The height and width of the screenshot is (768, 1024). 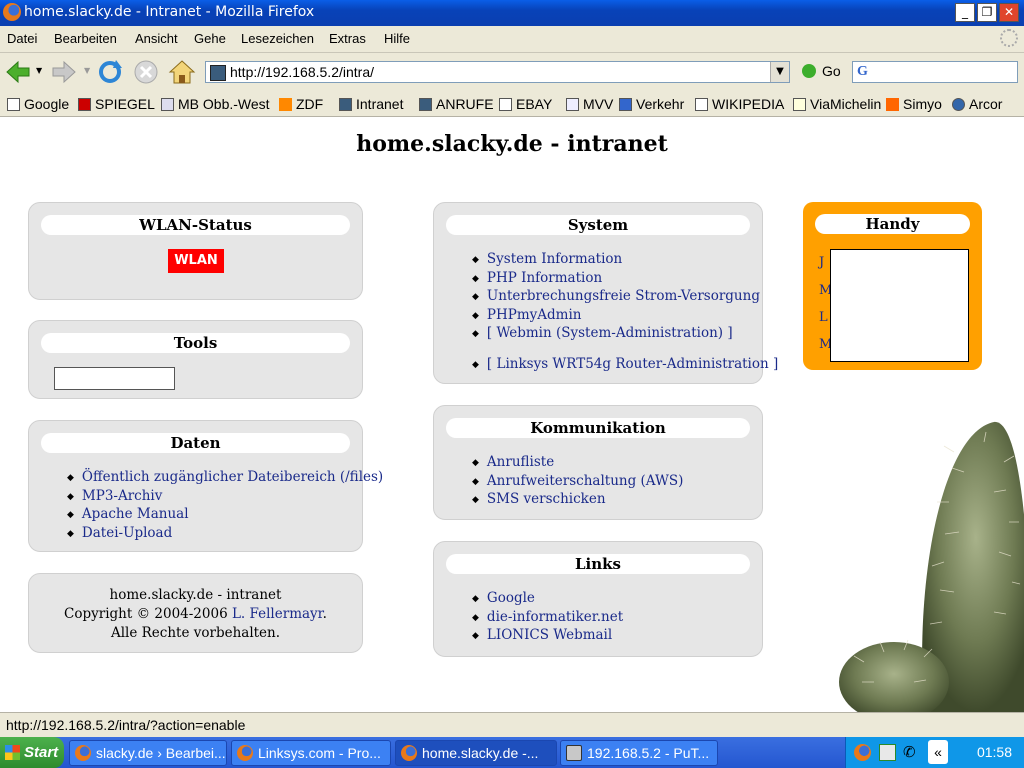 I want to click on minimize-button: _, so click(x=965, y=12).